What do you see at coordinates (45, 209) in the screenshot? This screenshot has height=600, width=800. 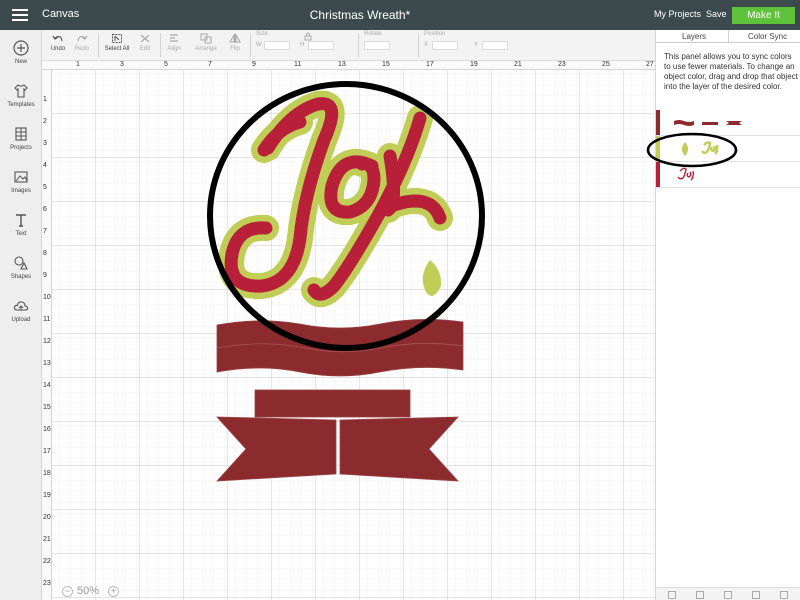 I see `ruler-tick-label: 6` at bounding box center [45, 209].